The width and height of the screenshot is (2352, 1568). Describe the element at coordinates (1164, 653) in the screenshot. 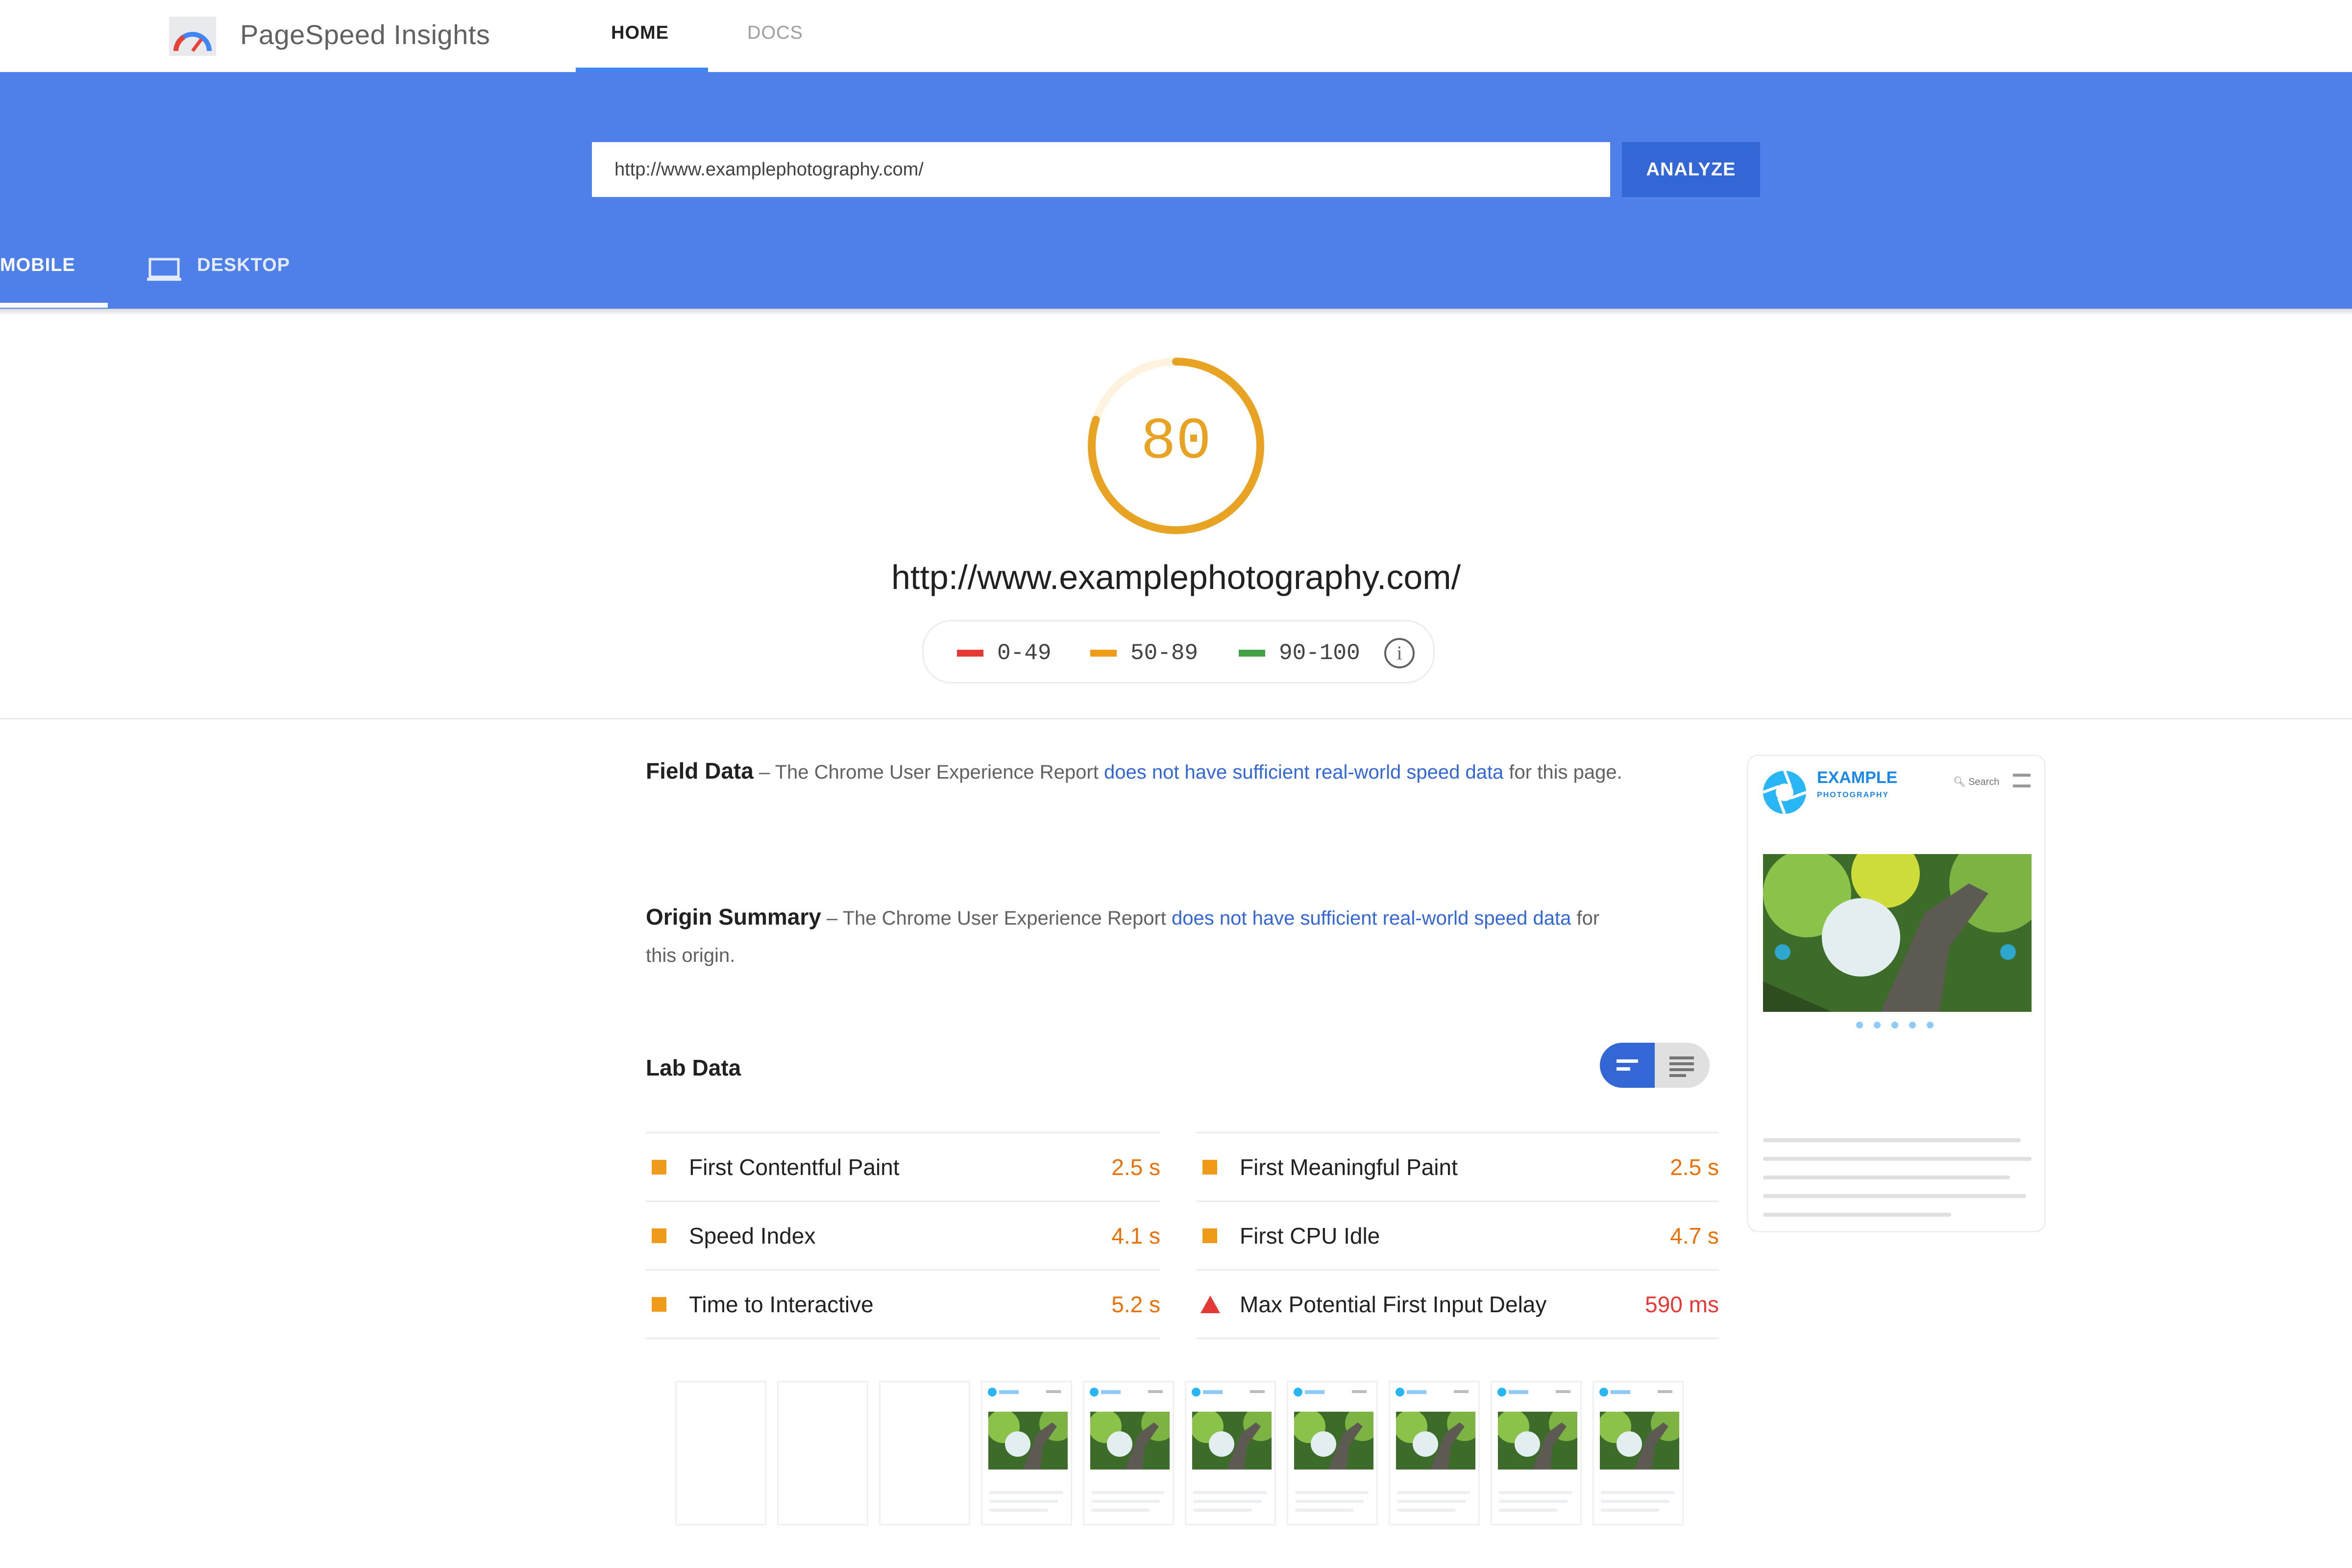

I see `legend-label: 50-89` at that location.